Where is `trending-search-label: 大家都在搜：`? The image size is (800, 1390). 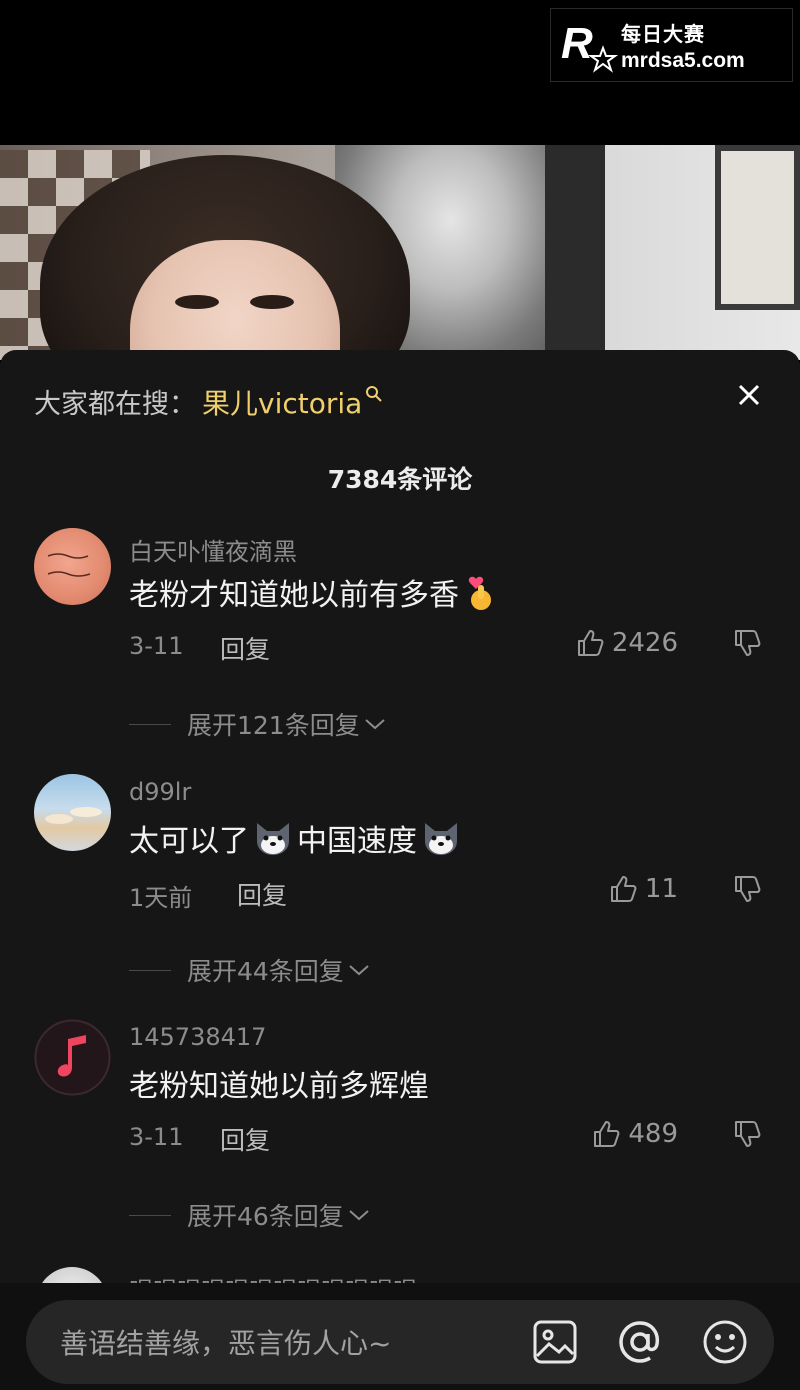
trending-search-label: 大家都在搜： is located at coordinates (115, 404).